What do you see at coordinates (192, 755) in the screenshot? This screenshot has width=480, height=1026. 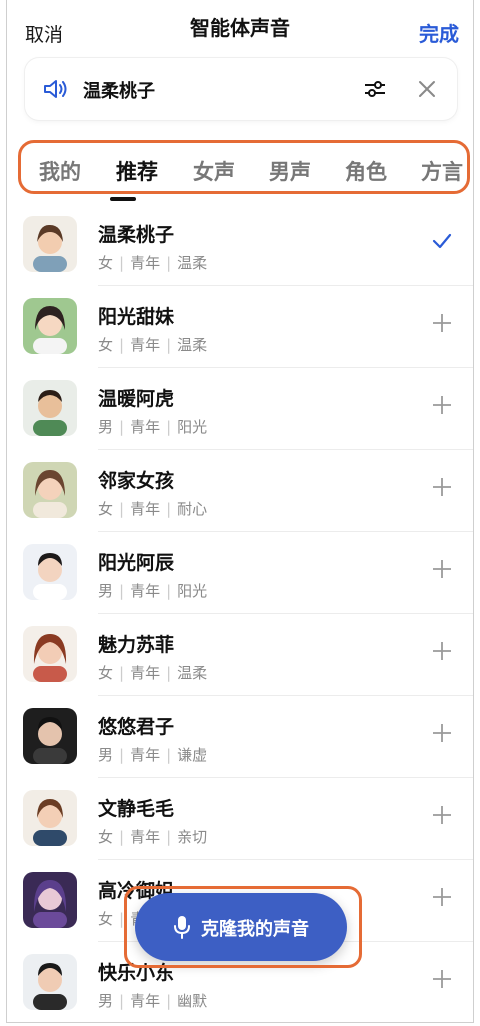 I see `voice-style: 谦虚` at bounding box center [192, 755].